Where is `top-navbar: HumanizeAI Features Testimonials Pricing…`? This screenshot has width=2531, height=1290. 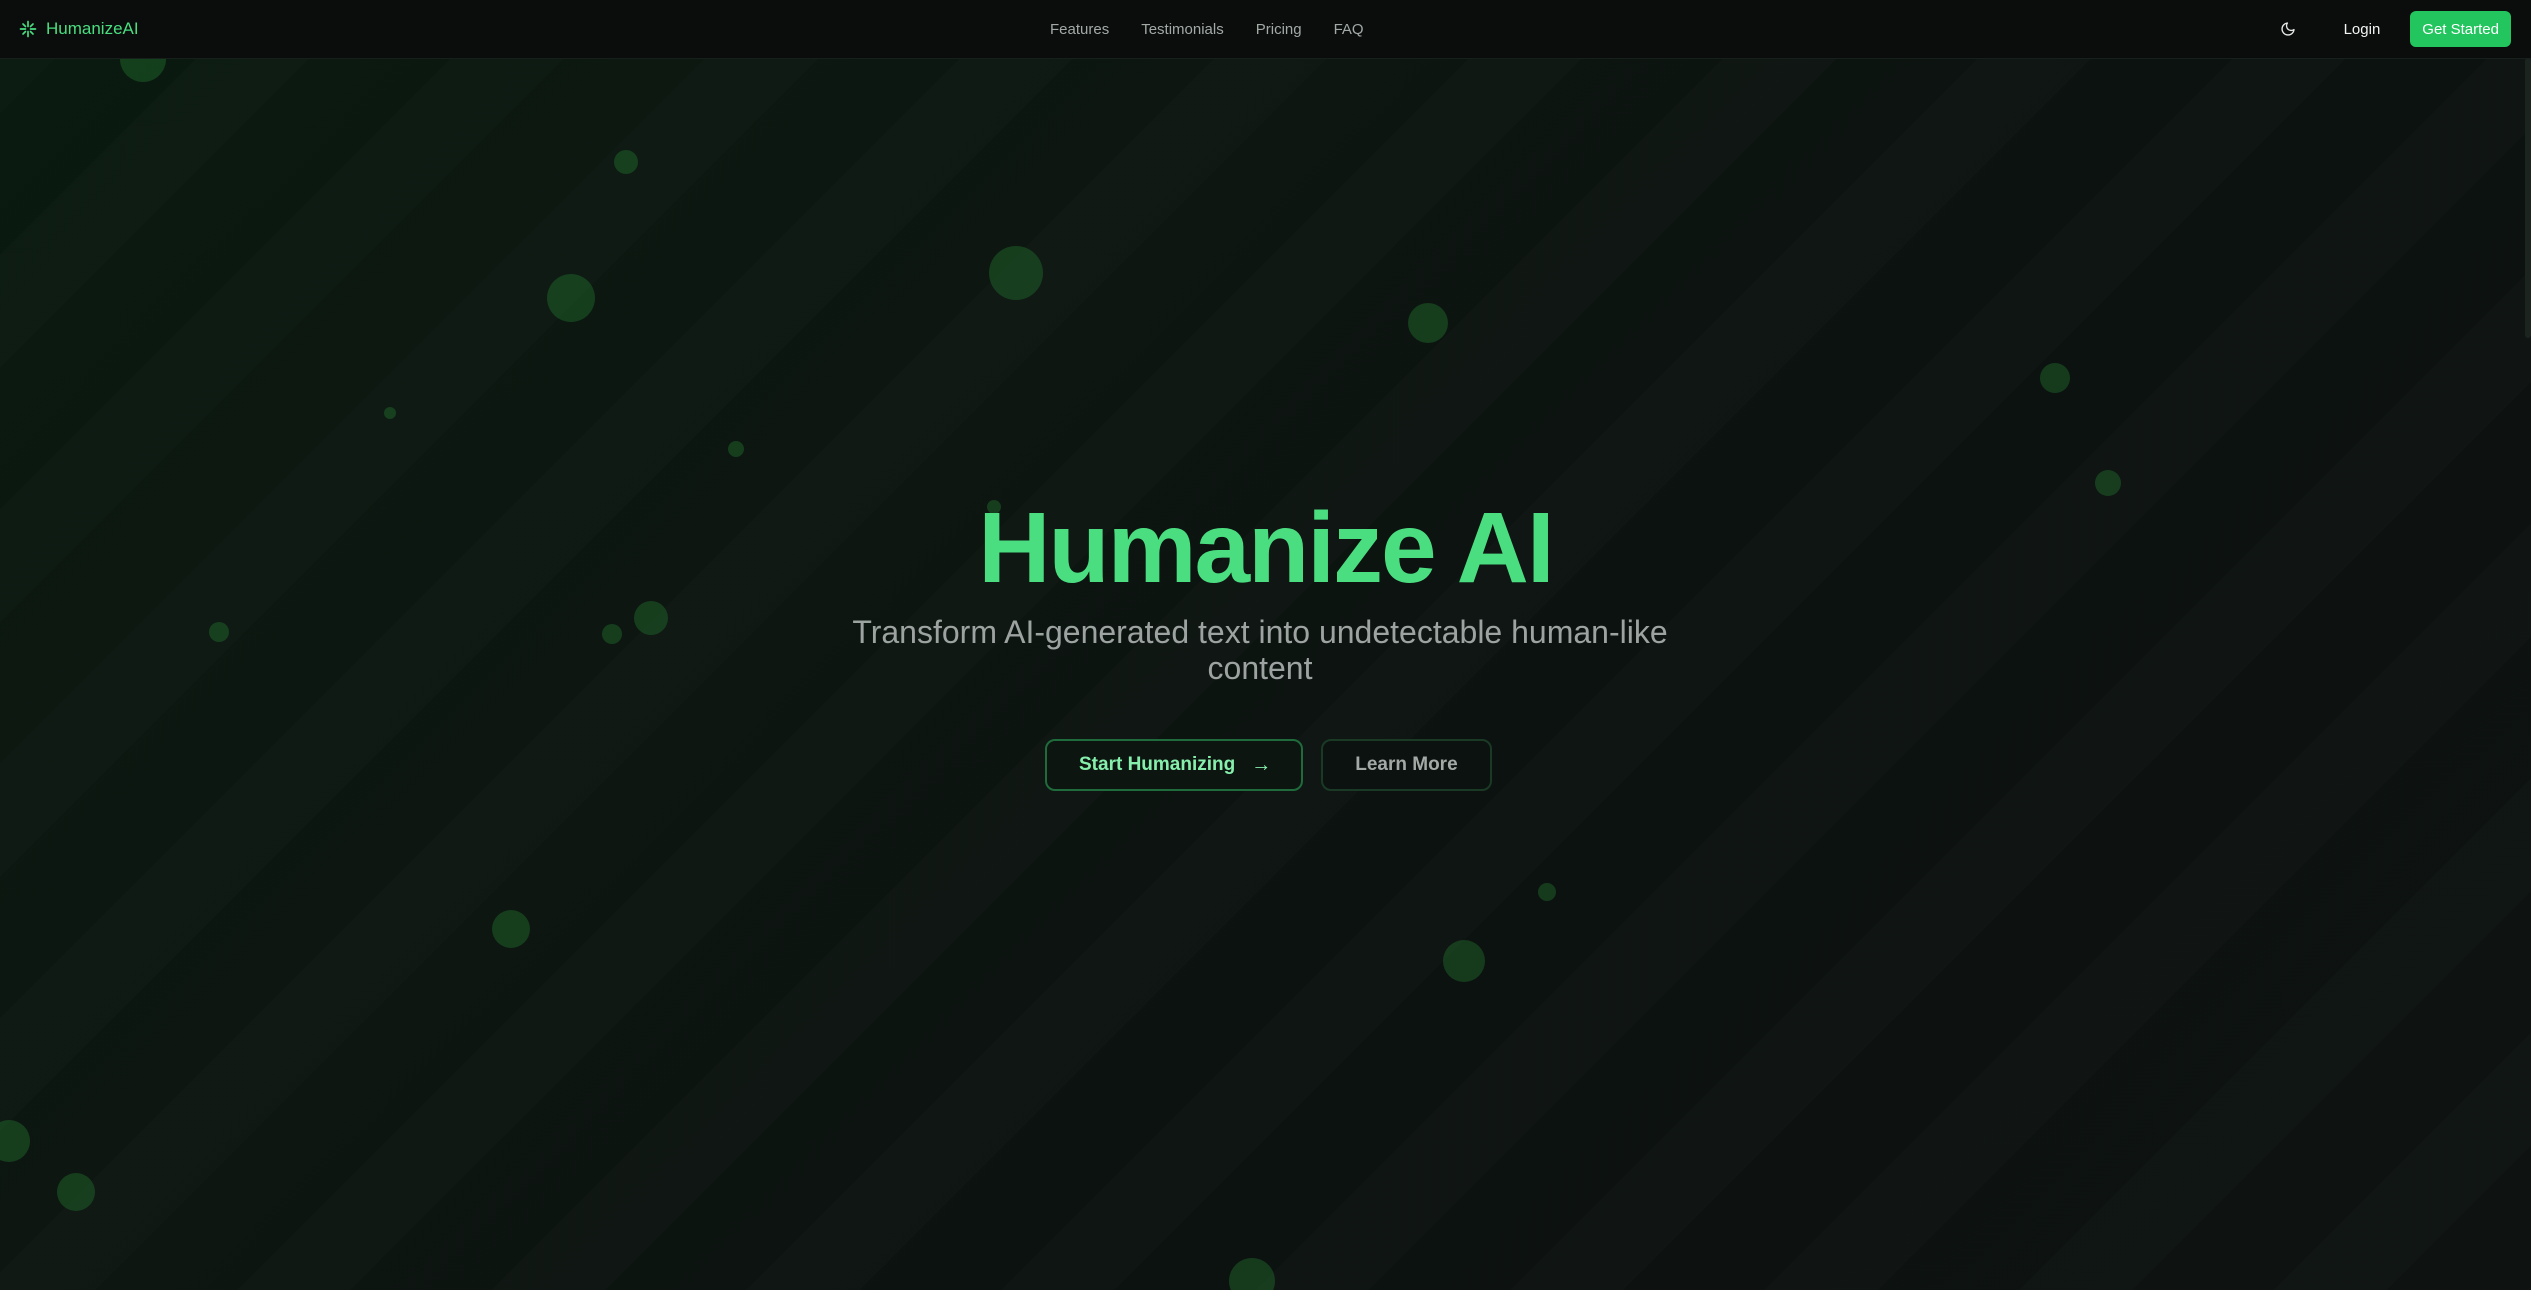
top-navbar: HumanizeAI Features Testimonials Pricing… is located at coordinates (1265, 29).